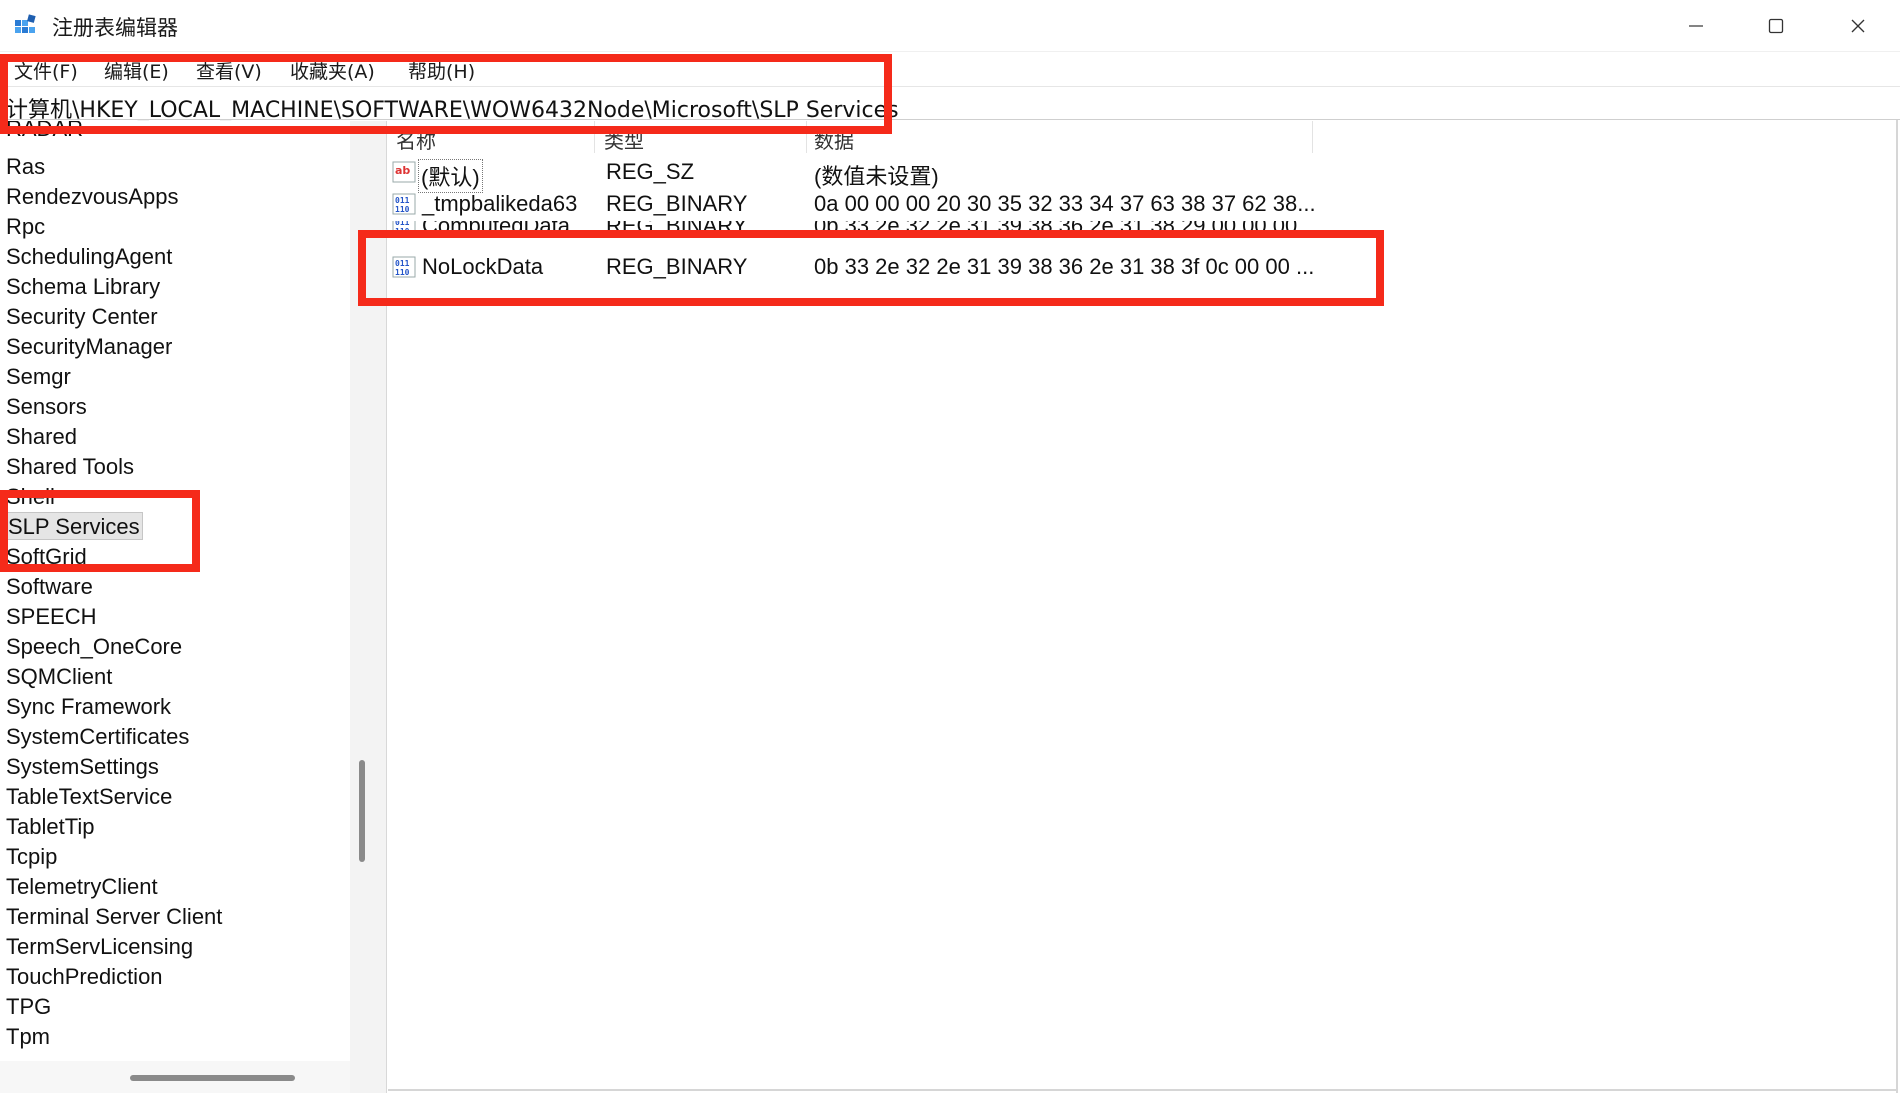  Describe the element at coordinates (136, 70) in the screenshot. I see `menu-edit: 编辑(E)` at that location.